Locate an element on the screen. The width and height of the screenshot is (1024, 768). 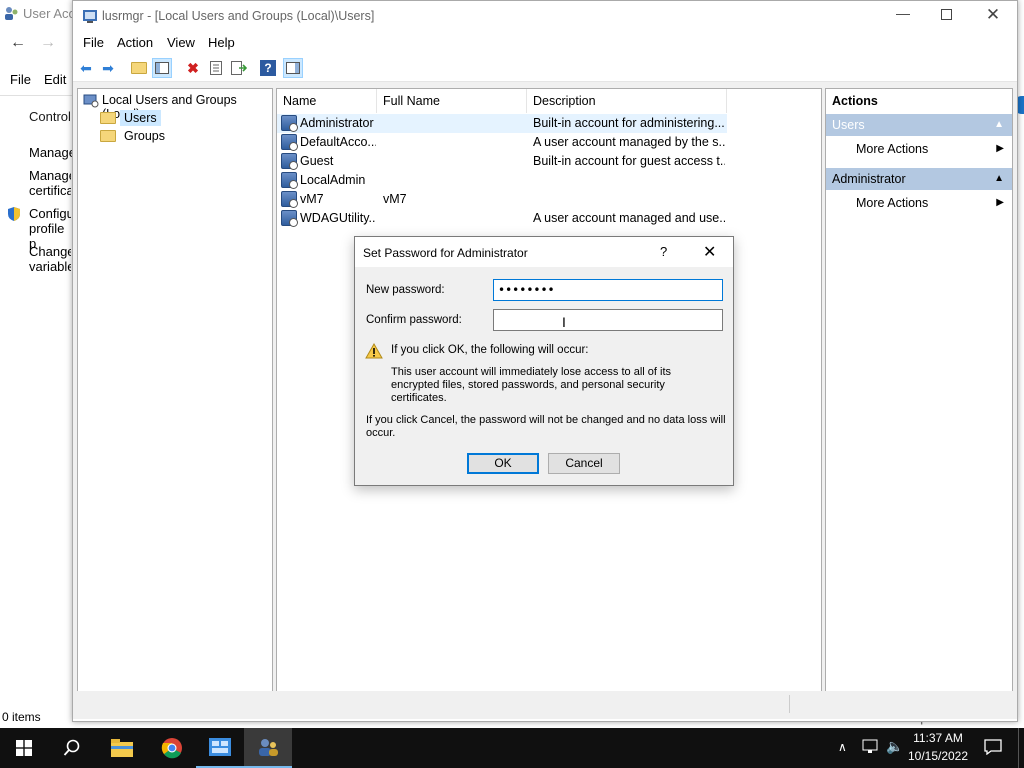
file-explorer-icon is located at coordinates (122, 748).